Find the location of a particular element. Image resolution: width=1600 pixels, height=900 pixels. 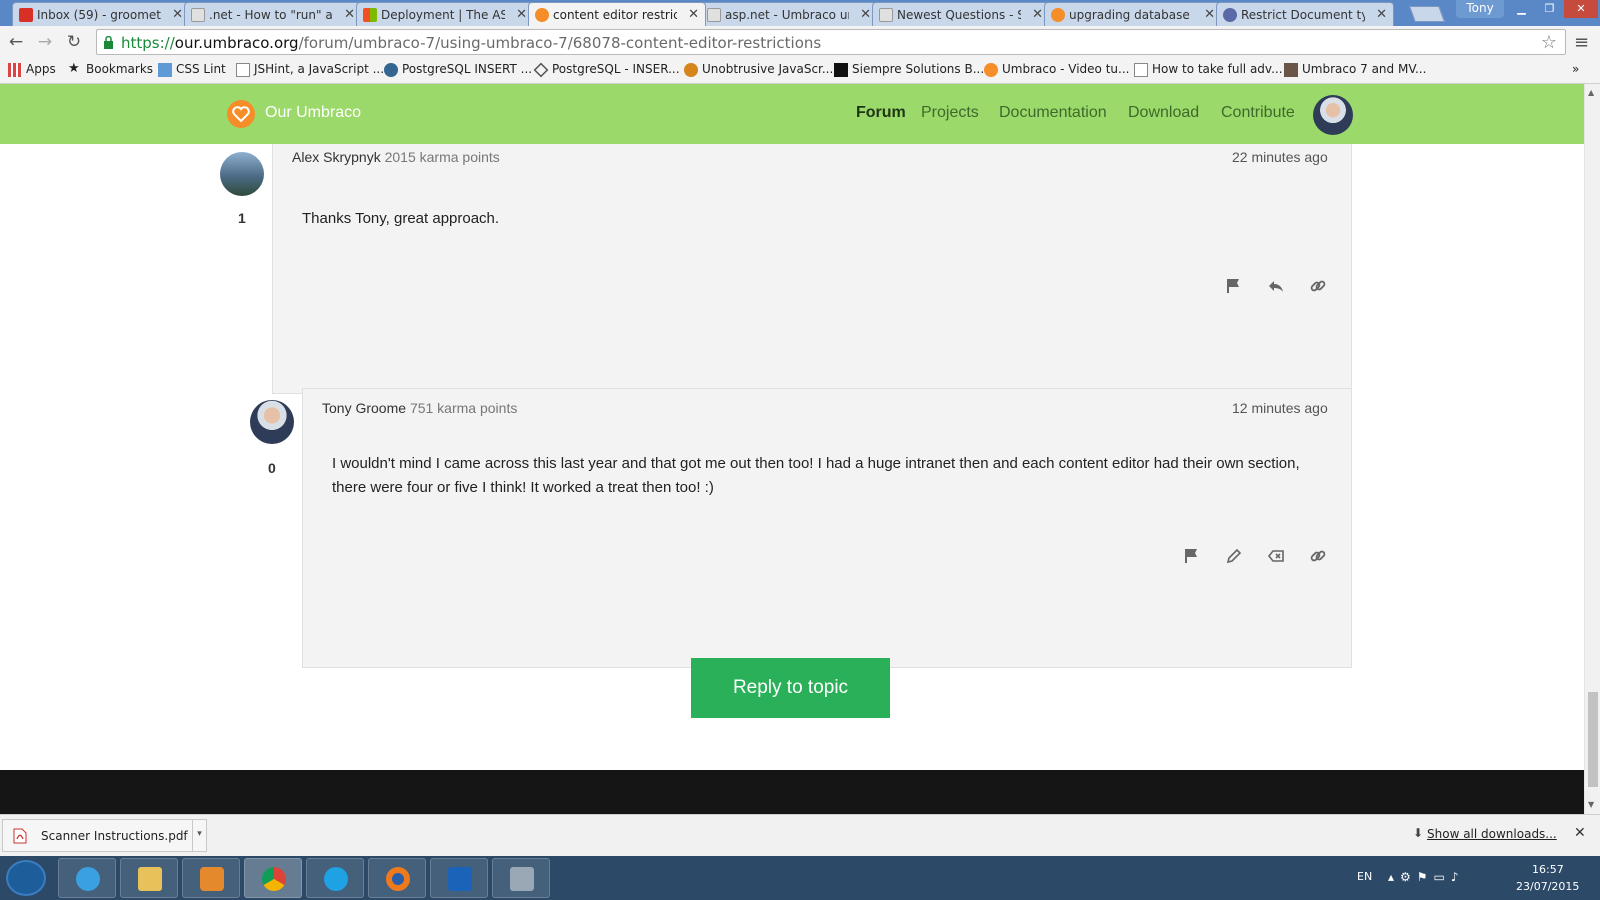

sun-icon is located at coordinates (691, 70).